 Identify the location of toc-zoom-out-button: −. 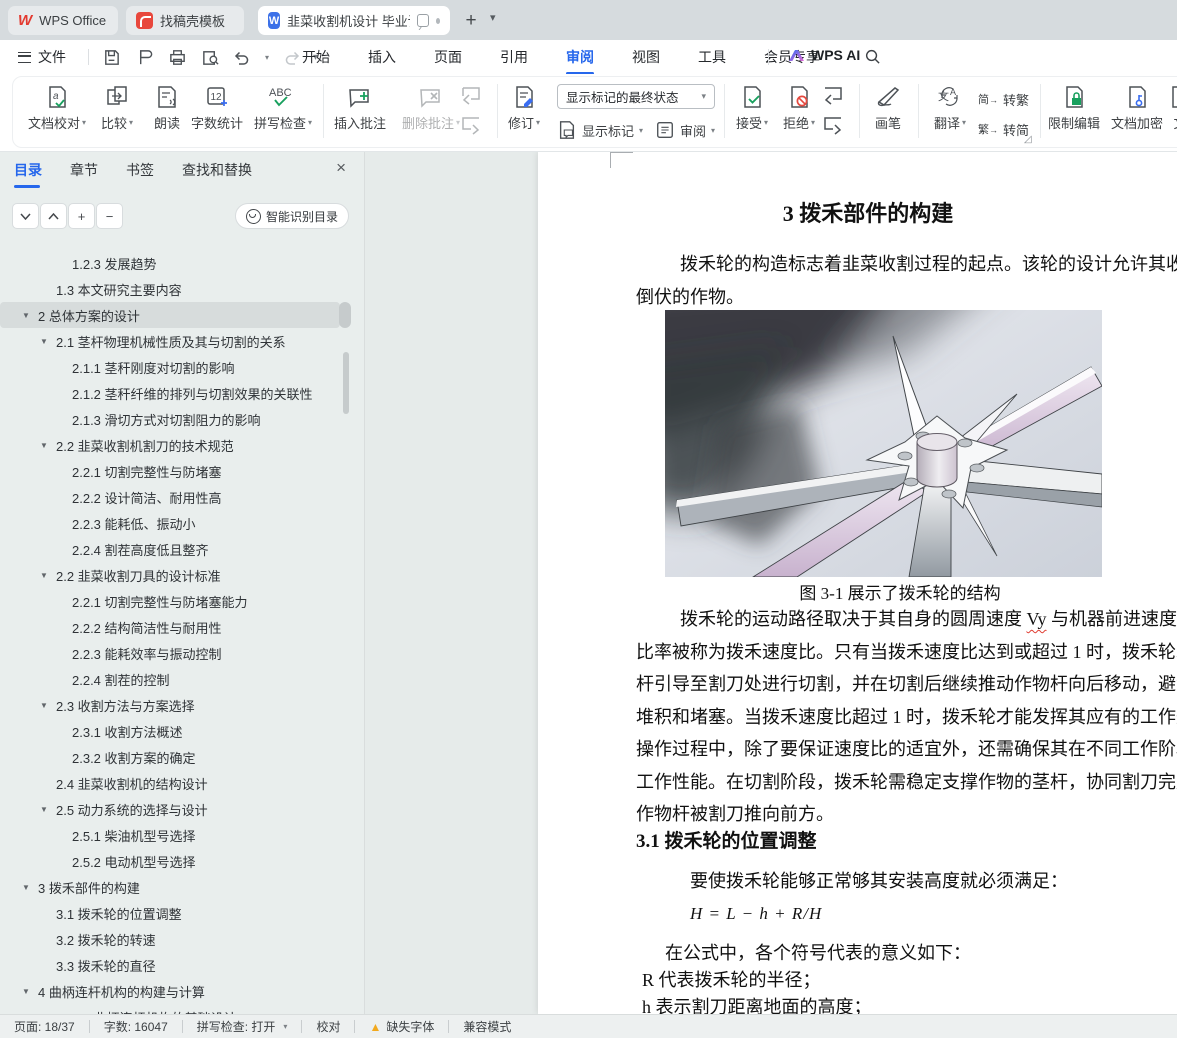
(109, 216).